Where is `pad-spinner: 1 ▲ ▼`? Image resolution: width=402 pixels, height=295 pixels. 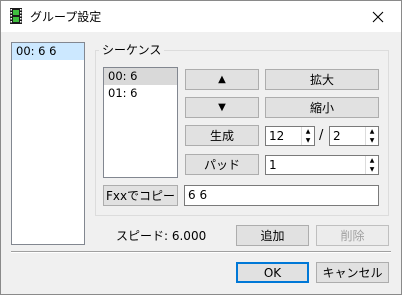 pad-spinner: 1 ▲ ▼ is located at coordinates (322, 165).